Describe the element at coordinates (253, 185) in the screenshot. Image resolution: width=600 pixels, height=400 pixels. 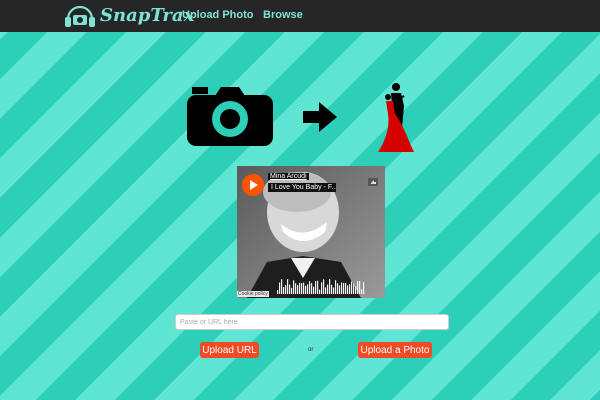
I see `play-button` at that location.